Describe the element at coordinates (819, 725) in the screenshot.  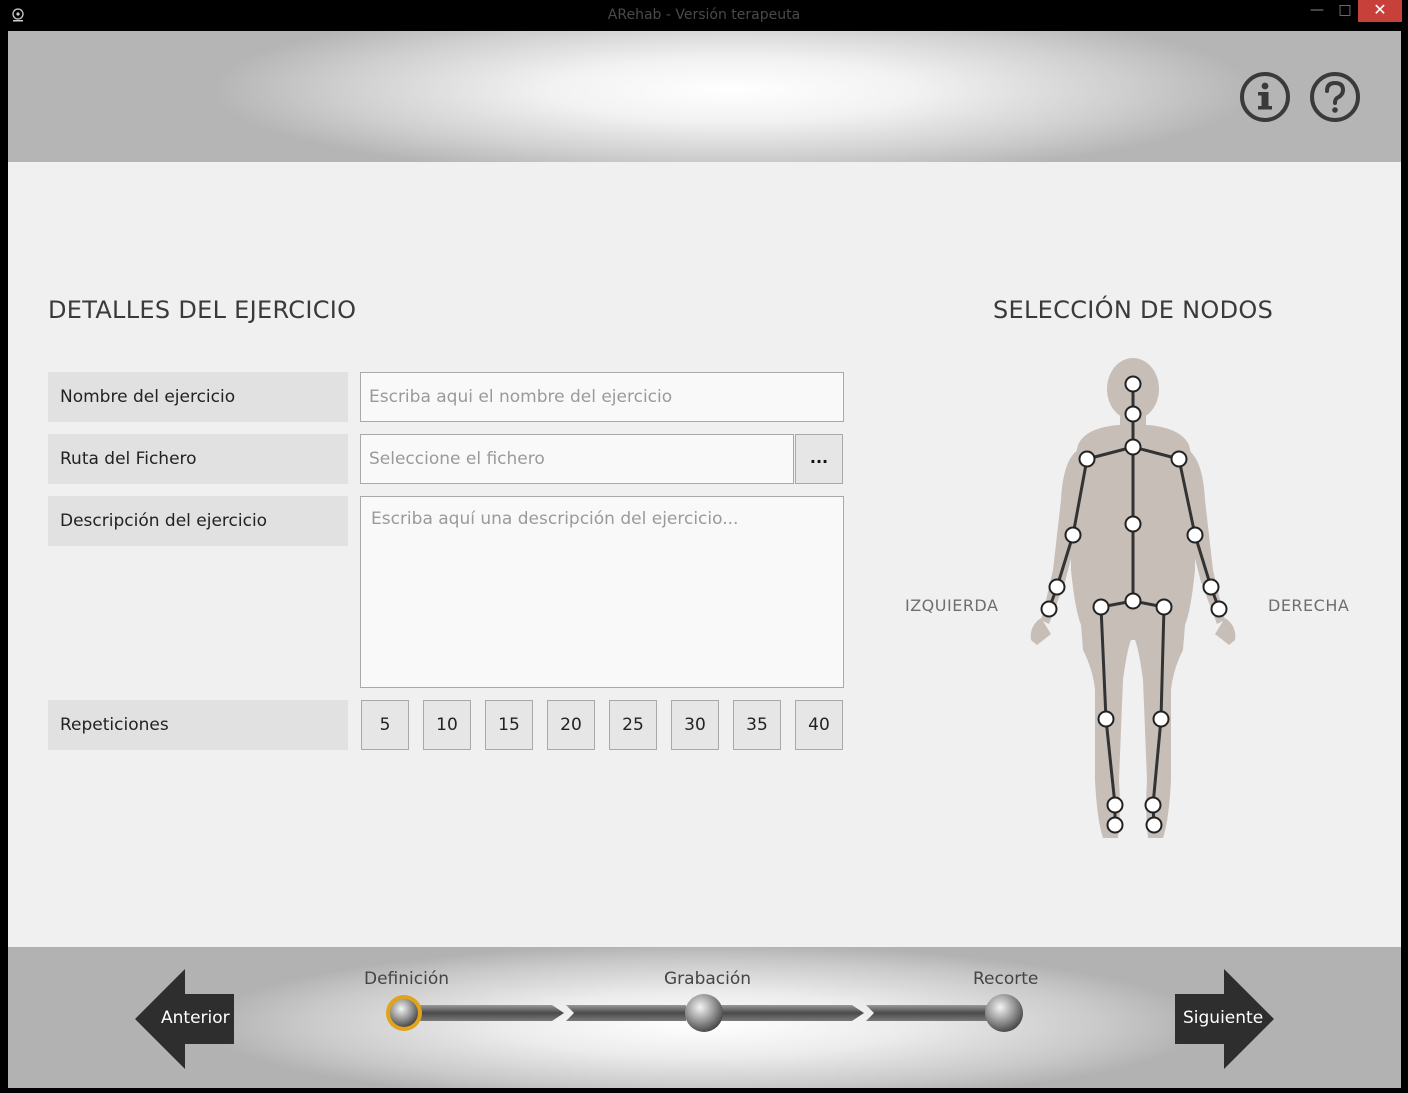
I see `repetition-40-button: 40` at that location.